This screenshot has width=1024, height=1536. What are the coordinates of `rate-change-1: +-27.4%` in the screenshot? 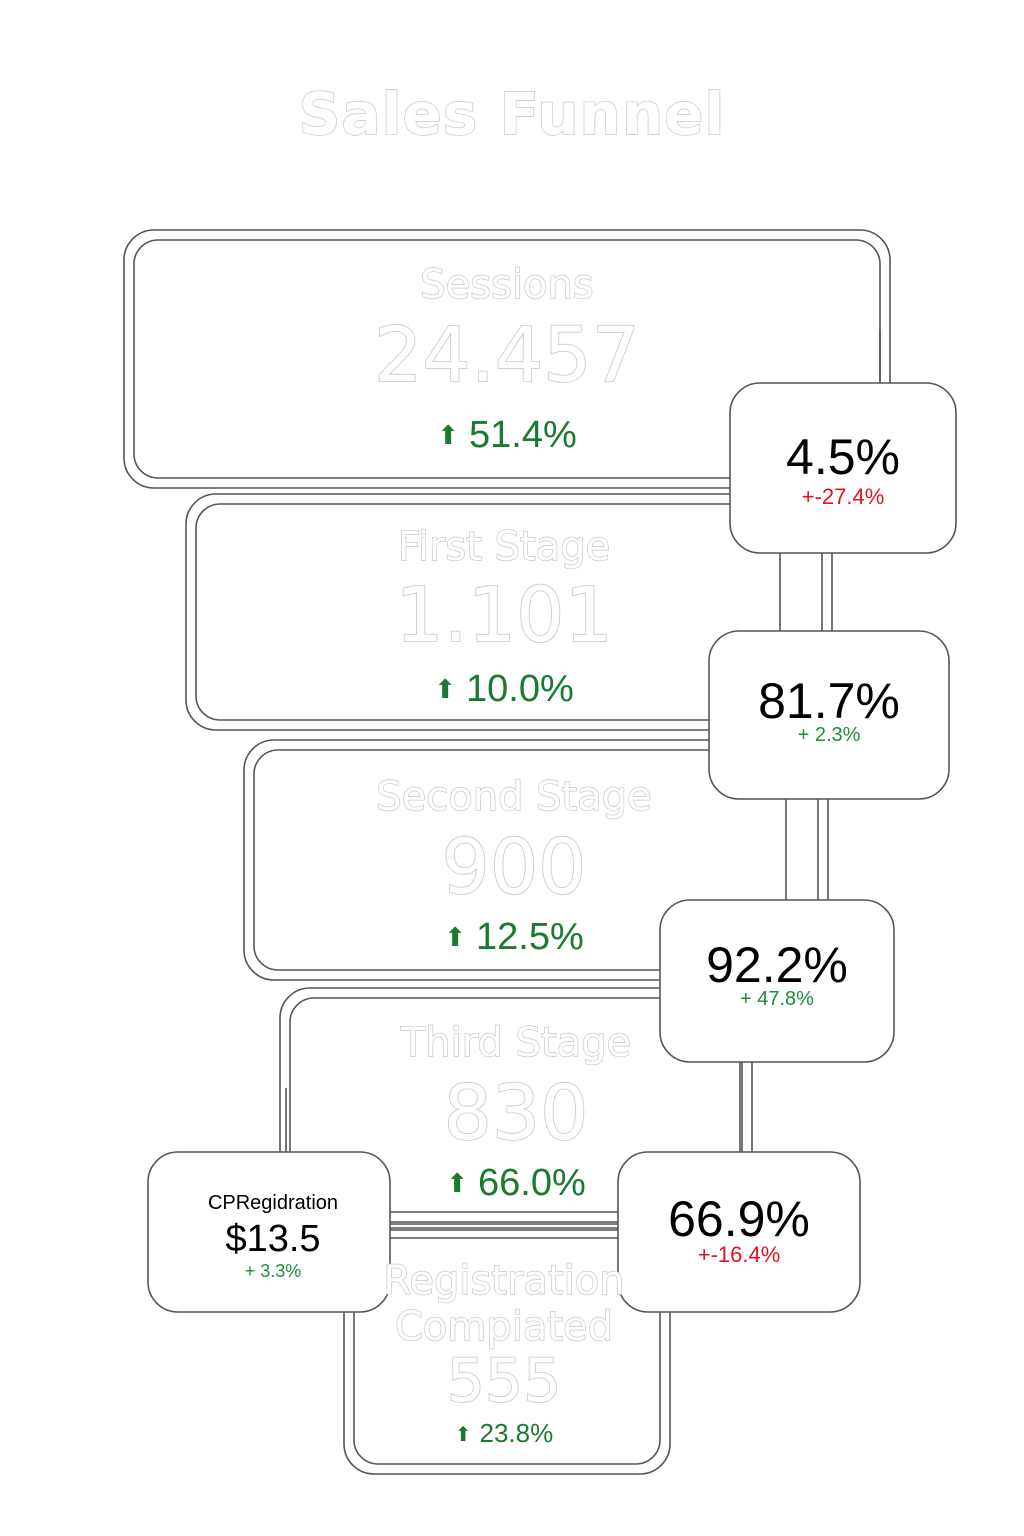 It's located at (843, 496).